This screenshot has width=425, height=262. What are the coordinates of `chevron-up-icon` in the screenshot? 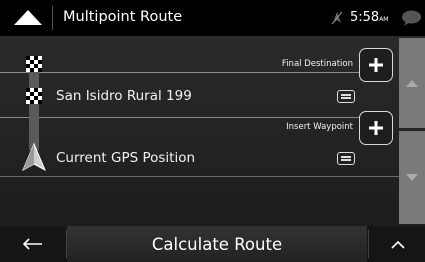 It's located at (397, 244).